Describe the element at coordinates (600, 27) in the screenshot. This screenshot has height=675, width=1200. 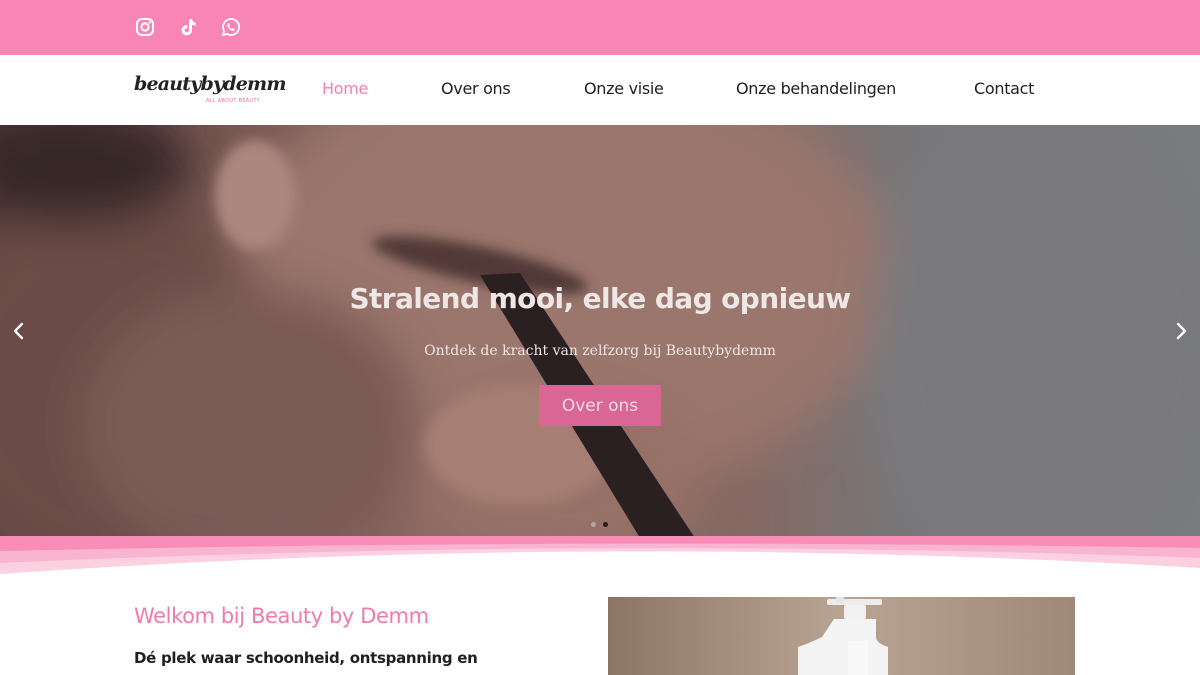
I see `social-topbar` at that location.